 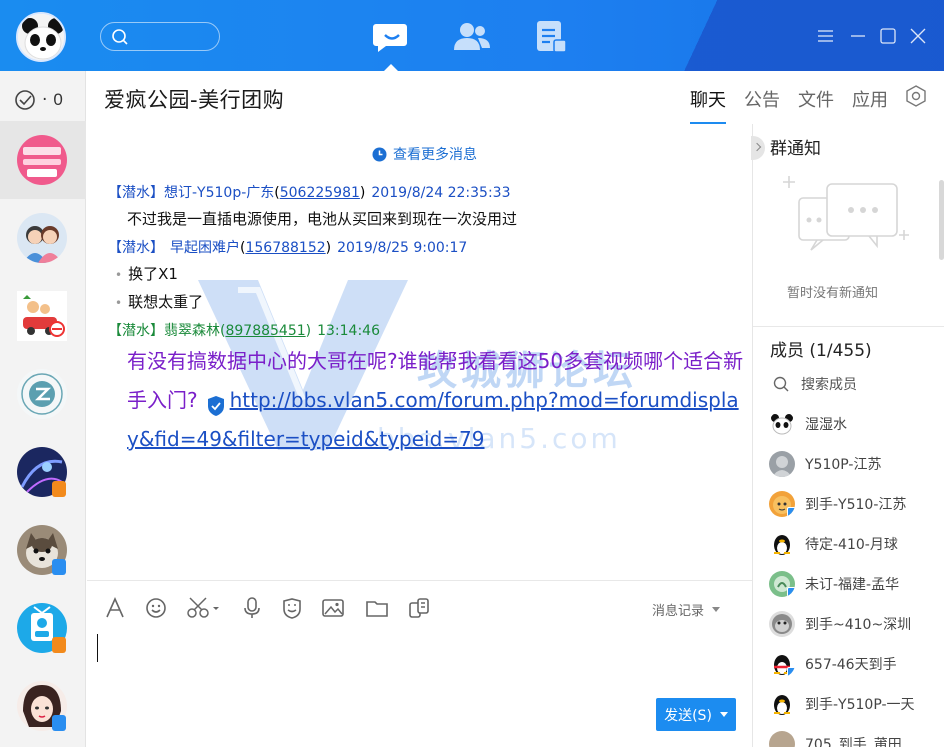 I want to click on message-history-button: 消息记录, so click(x=686, y=609).